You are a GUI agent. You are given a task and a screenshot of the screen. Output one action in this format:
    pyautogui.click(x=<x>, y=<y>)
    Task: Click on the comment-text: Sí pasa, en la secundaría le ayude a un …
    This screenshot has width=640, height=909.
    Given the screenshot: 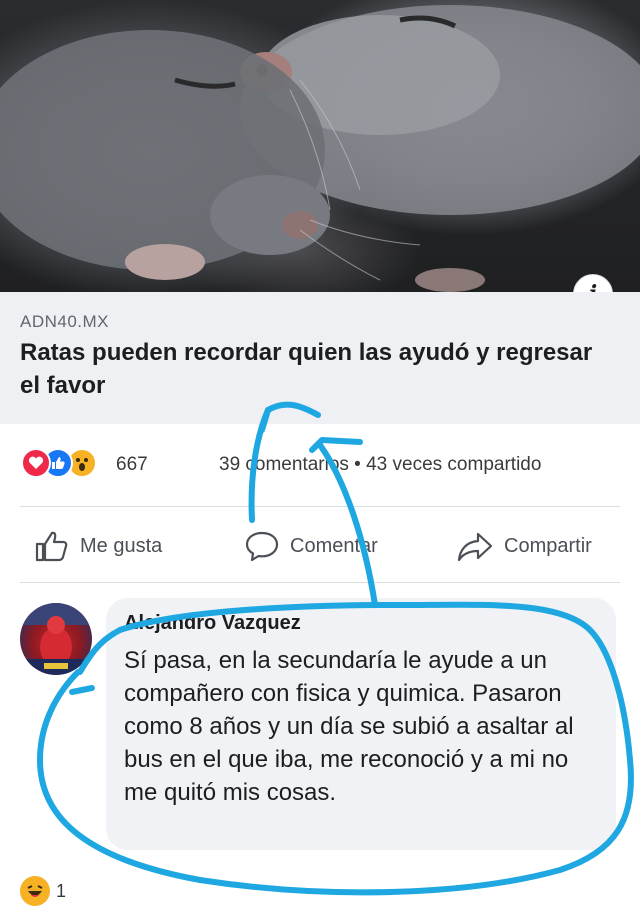 What is the action you would take?
    pyautogui.click(x=349, y=726)
    